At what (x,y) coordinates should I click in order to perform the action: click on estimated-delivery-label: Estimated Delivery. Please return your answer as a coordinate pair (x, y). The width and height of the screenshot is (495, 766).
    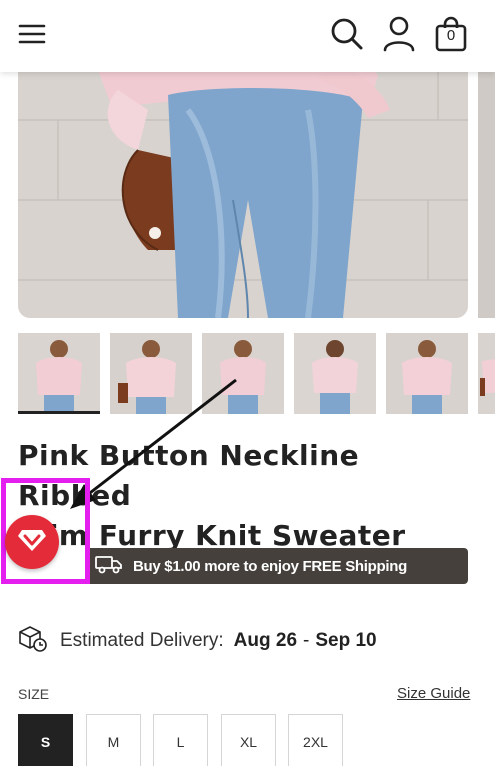
    Looking at the image, I should click on (139, 640).